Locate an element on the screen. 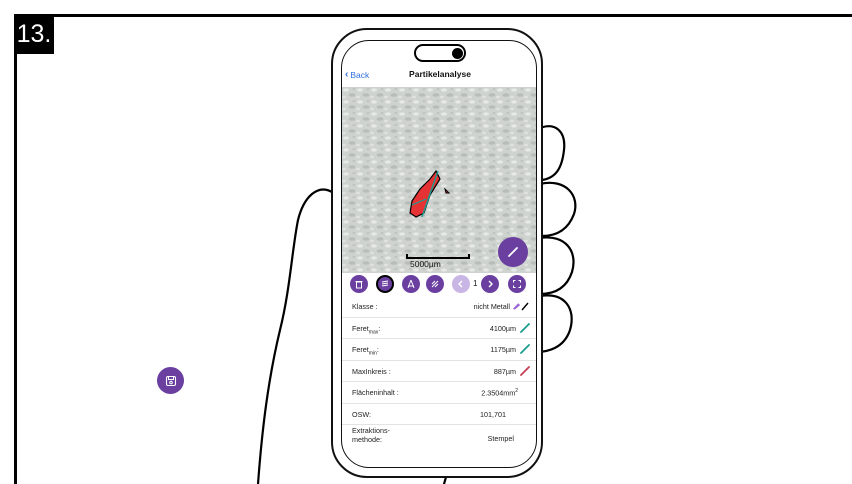  property-row-feret-max: Feretmax: 4100µm is located at coordinates (439, 328).